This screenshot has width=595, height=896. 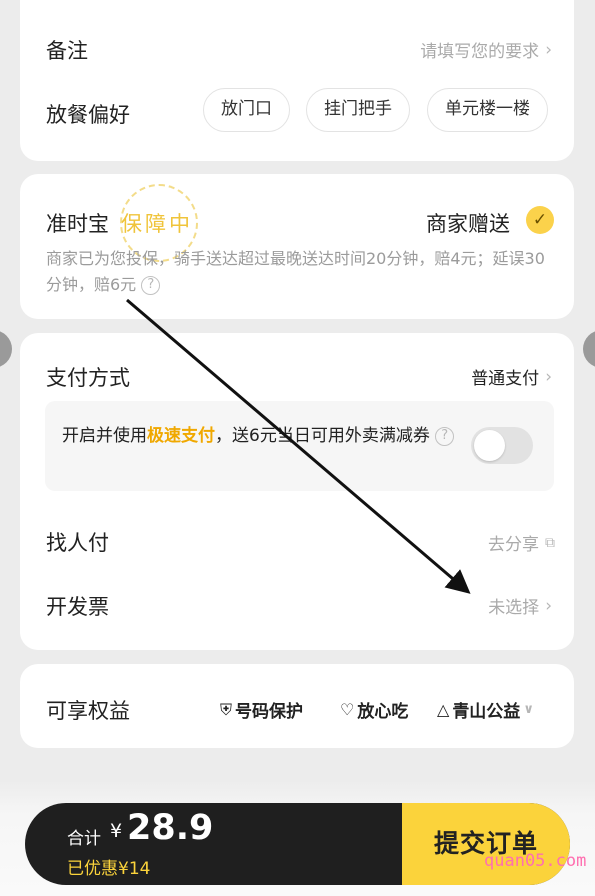 What do you see at coordinates (116, 831) in the screenshot?
I see `total-currency: ¥` at bounding box center [116, 831].